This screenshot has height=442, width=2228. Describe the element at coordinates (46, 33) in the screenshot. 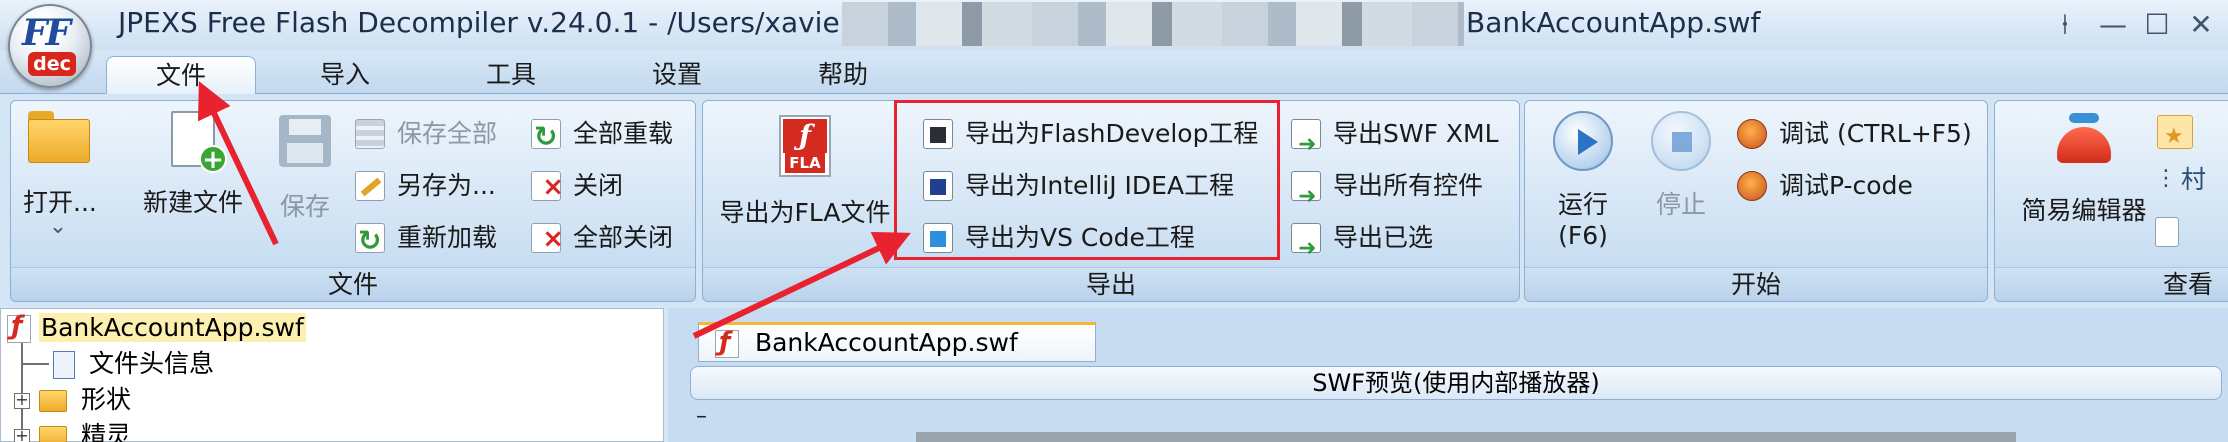

I see `logo-ff-text: FF` at that location.